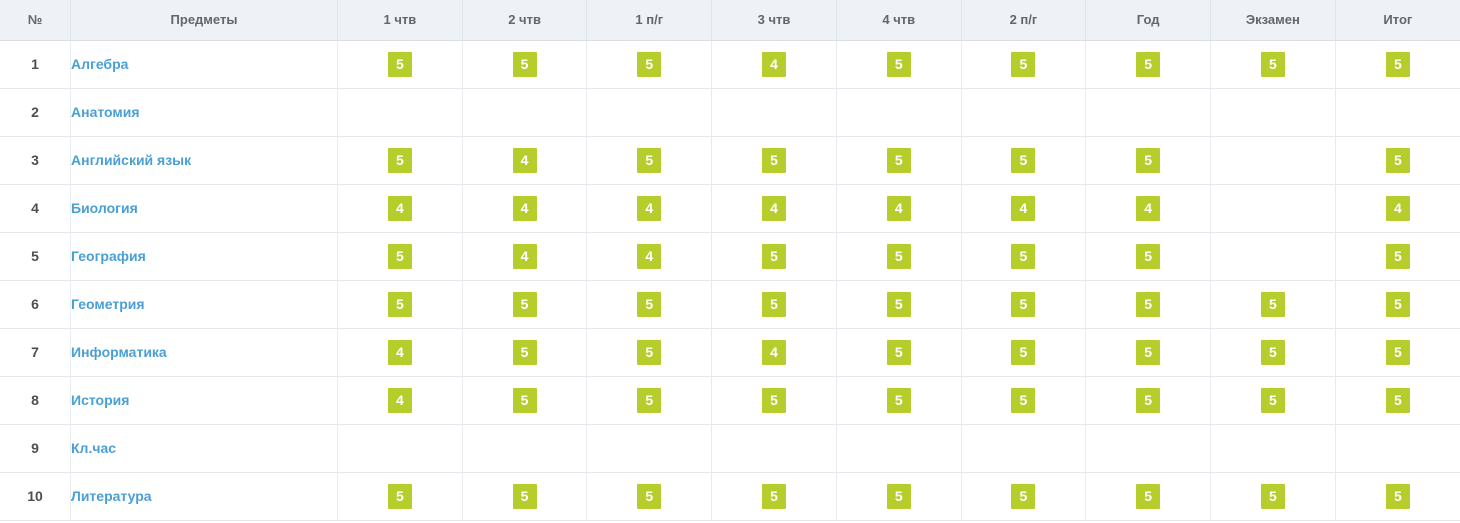 This screenshot has width=1460, height=523. Describe the element at coordinates (400, 20) in the screenshot. I see `column-header-quarter-1: 1 чтв` at that location.